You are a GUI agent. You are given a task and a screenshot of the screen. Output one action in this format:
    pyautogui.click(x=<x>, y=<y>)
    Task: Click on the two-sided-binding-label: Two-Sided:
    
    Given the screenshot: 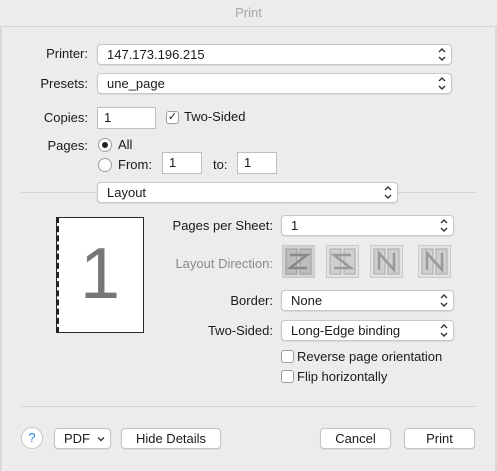 What is the action you would take?
    pyautogui.click(x=240, y=330)
    